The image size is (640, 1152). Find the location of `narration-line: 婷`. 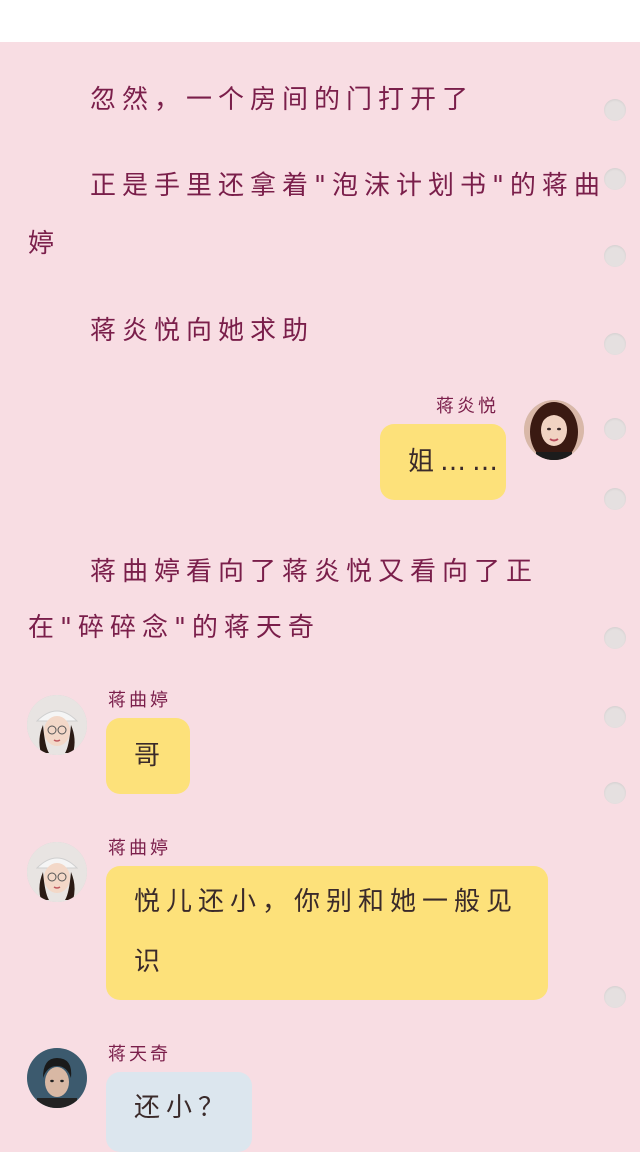

narration-line: 婷 is located at coordinates (44, 244).